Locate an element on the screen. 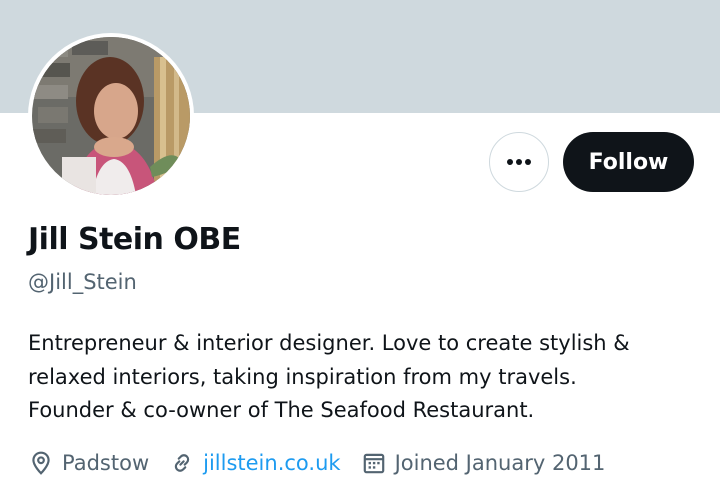  more-options-button is located at coordinates (519, 162).